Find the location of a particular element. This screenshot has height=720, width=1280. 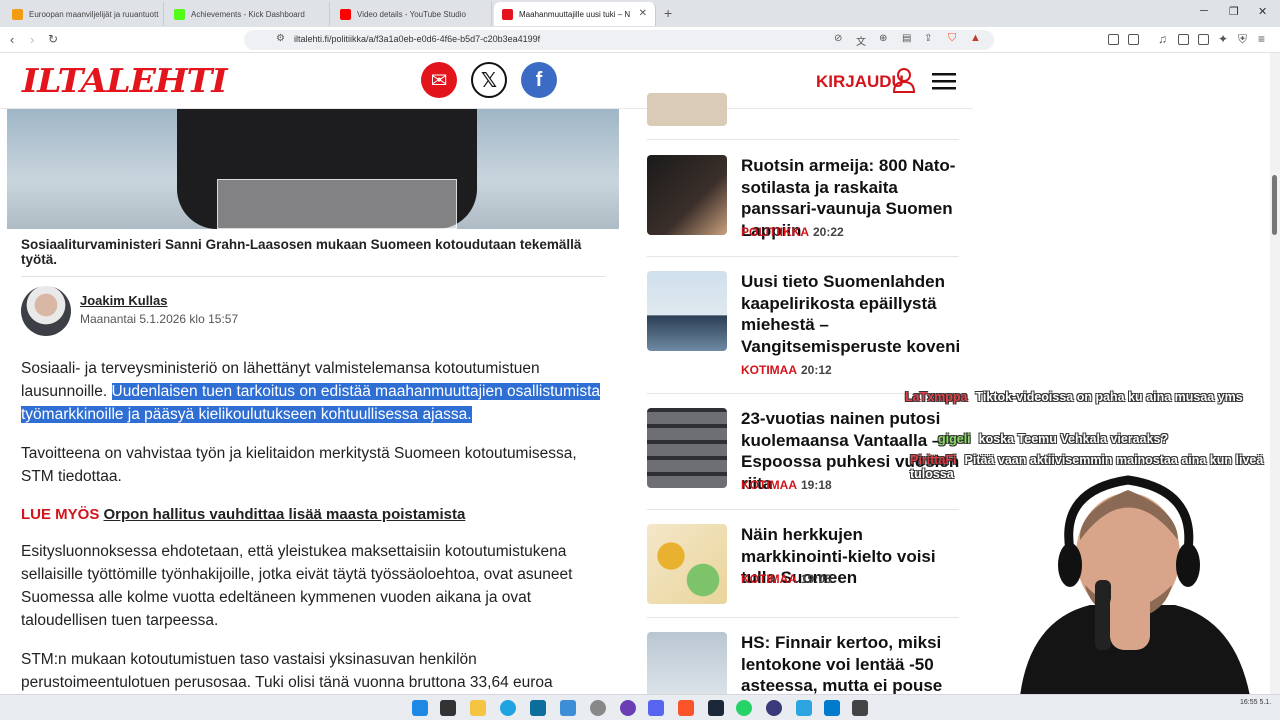

scrollbar-thumb is located at coordinates (1274, 205).